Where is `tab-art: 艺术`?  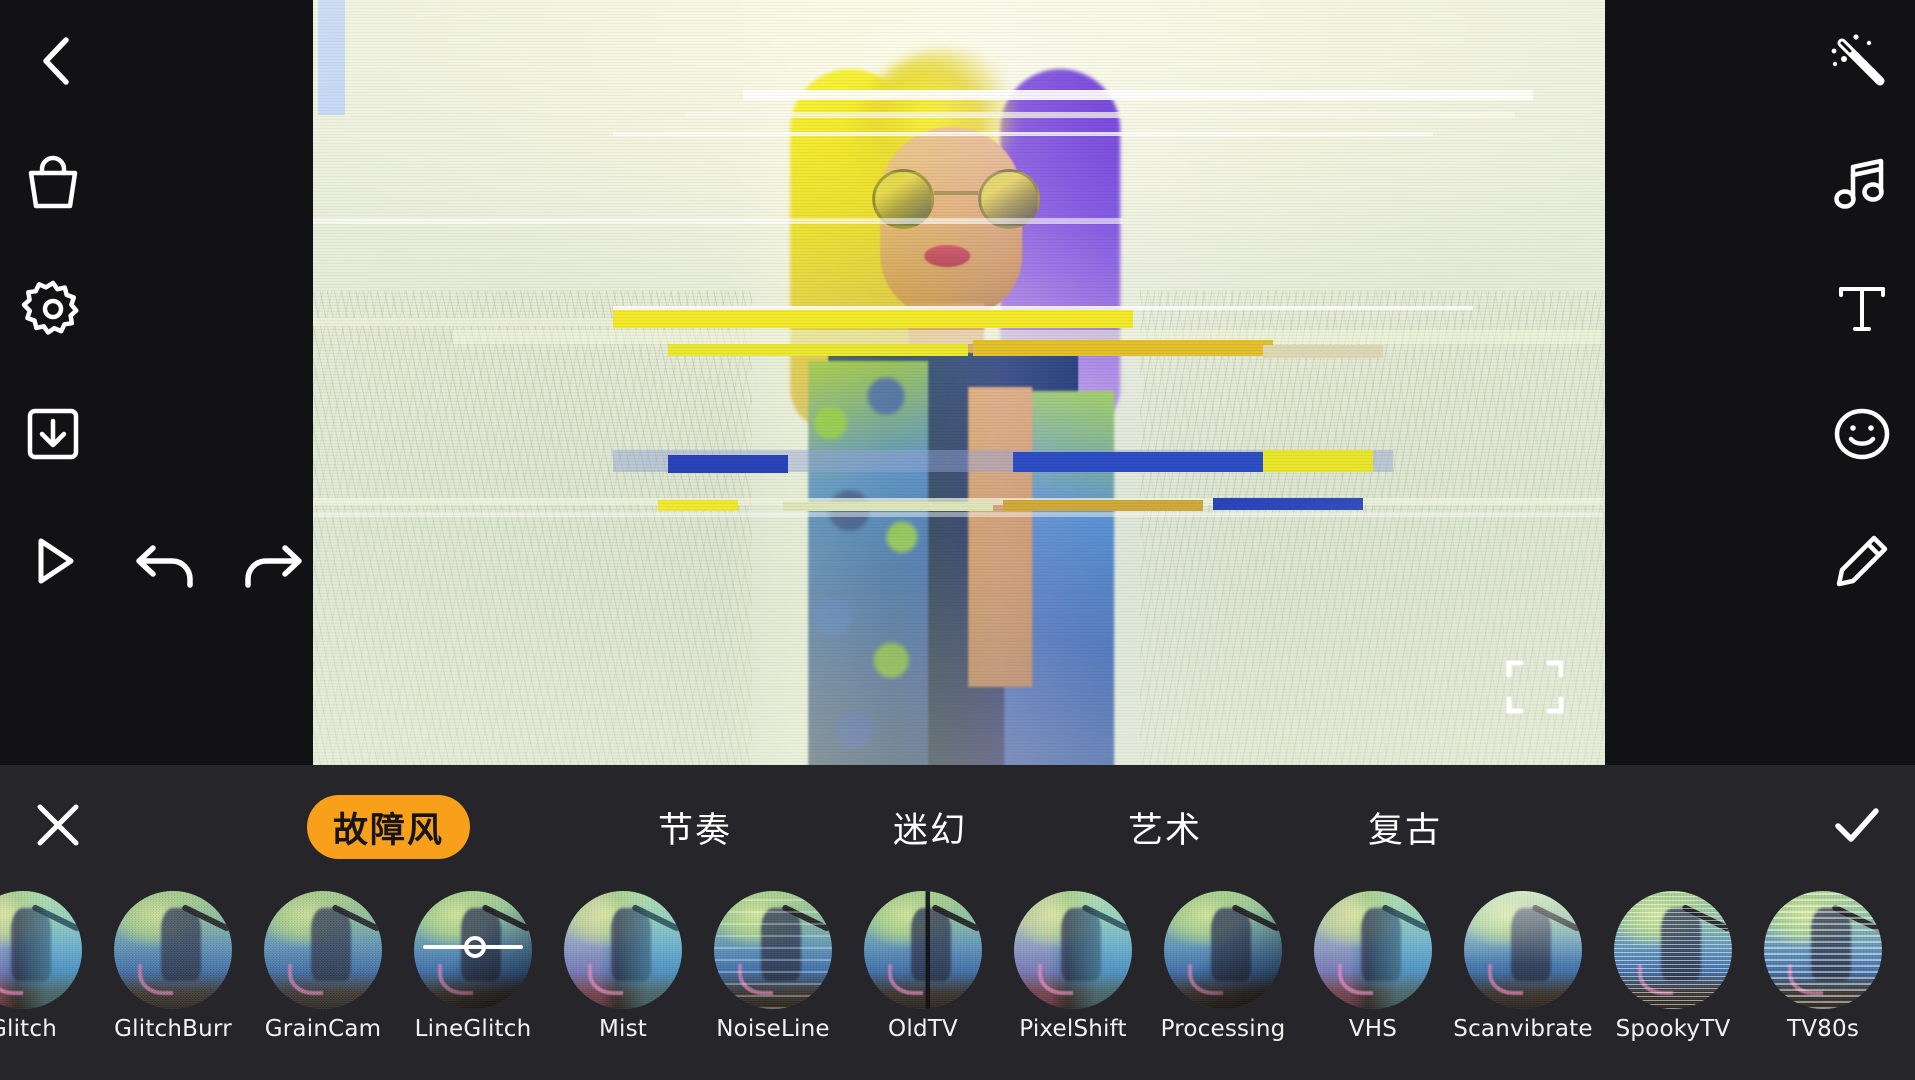
tab-art: 艺术 is located at coordinates (1165, 827).